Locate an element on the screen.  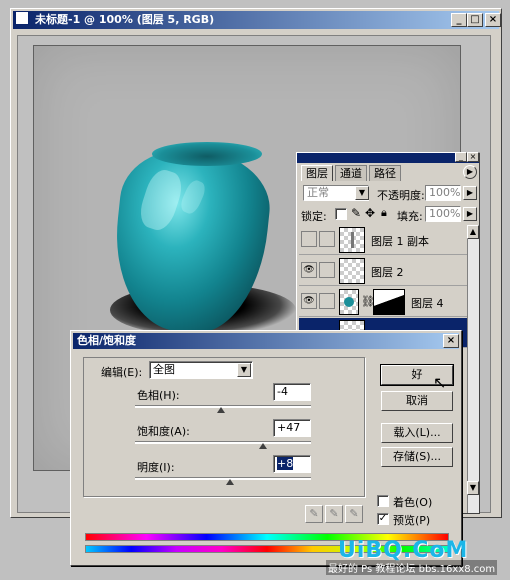
layer-name: 图层 4 is located at coordinates (427, 303).